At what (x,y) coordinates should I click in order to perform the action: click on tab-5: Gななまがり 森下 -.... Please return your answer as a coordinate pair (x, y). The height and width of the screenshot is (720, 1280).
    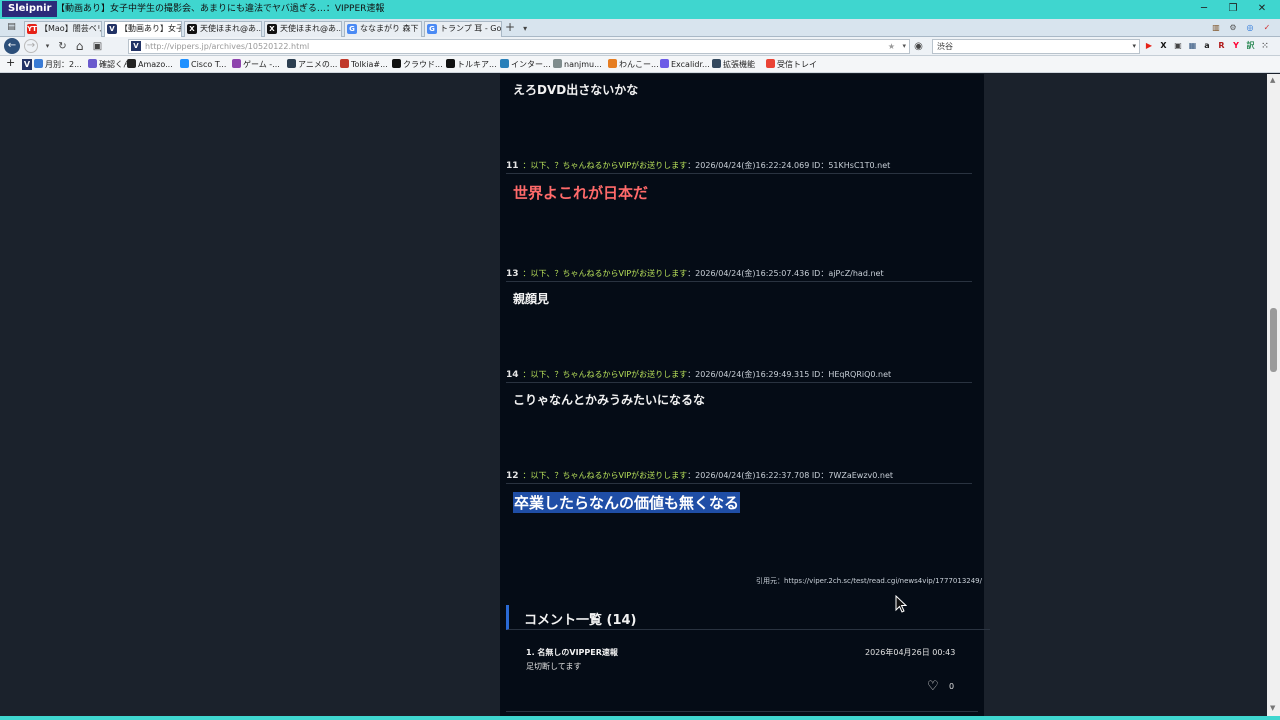
    Looking at the image, I should click on (383, 29).